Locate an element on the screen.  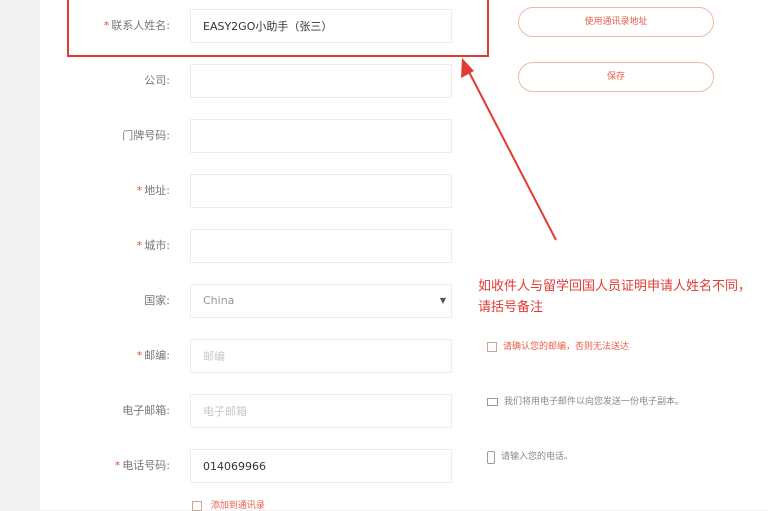
postcode-input is located at coordinates (321, 356).